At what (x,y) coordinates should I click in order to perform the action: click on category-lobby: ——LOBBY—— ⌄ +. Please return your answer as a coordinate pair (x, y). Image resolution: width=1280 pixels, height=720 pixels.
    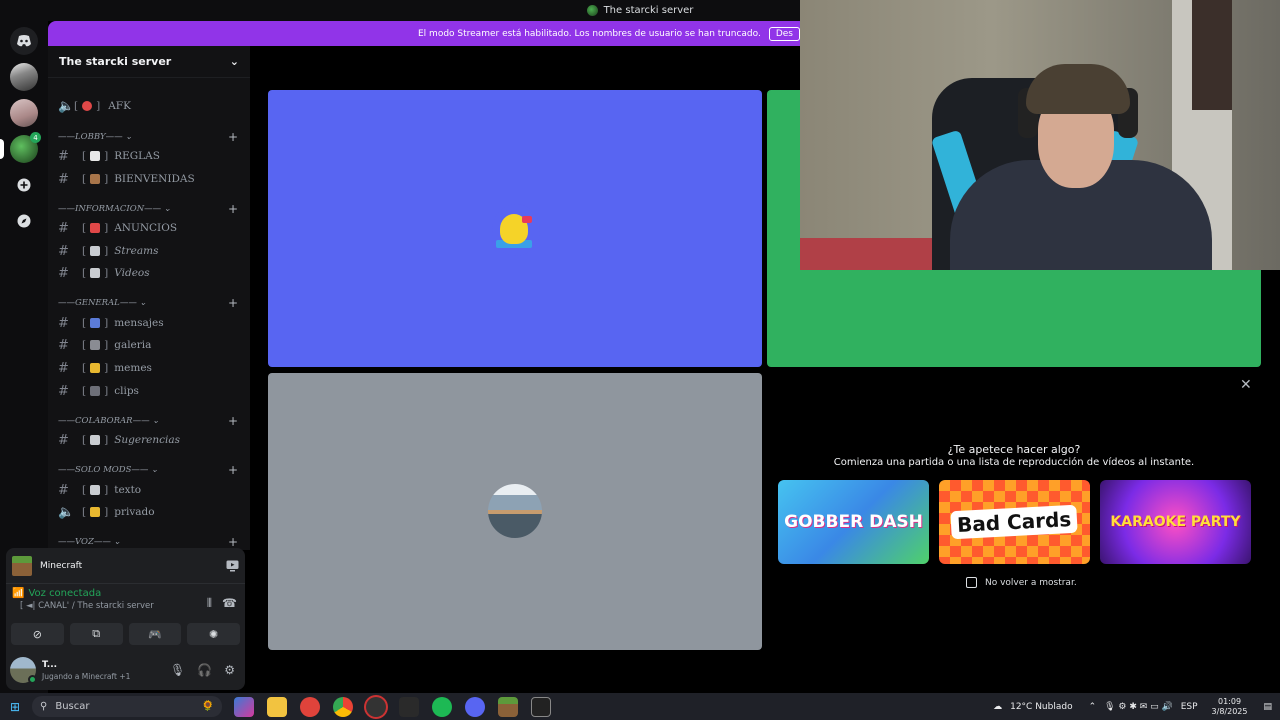
    Looking at the image, I should click on (148, 137).